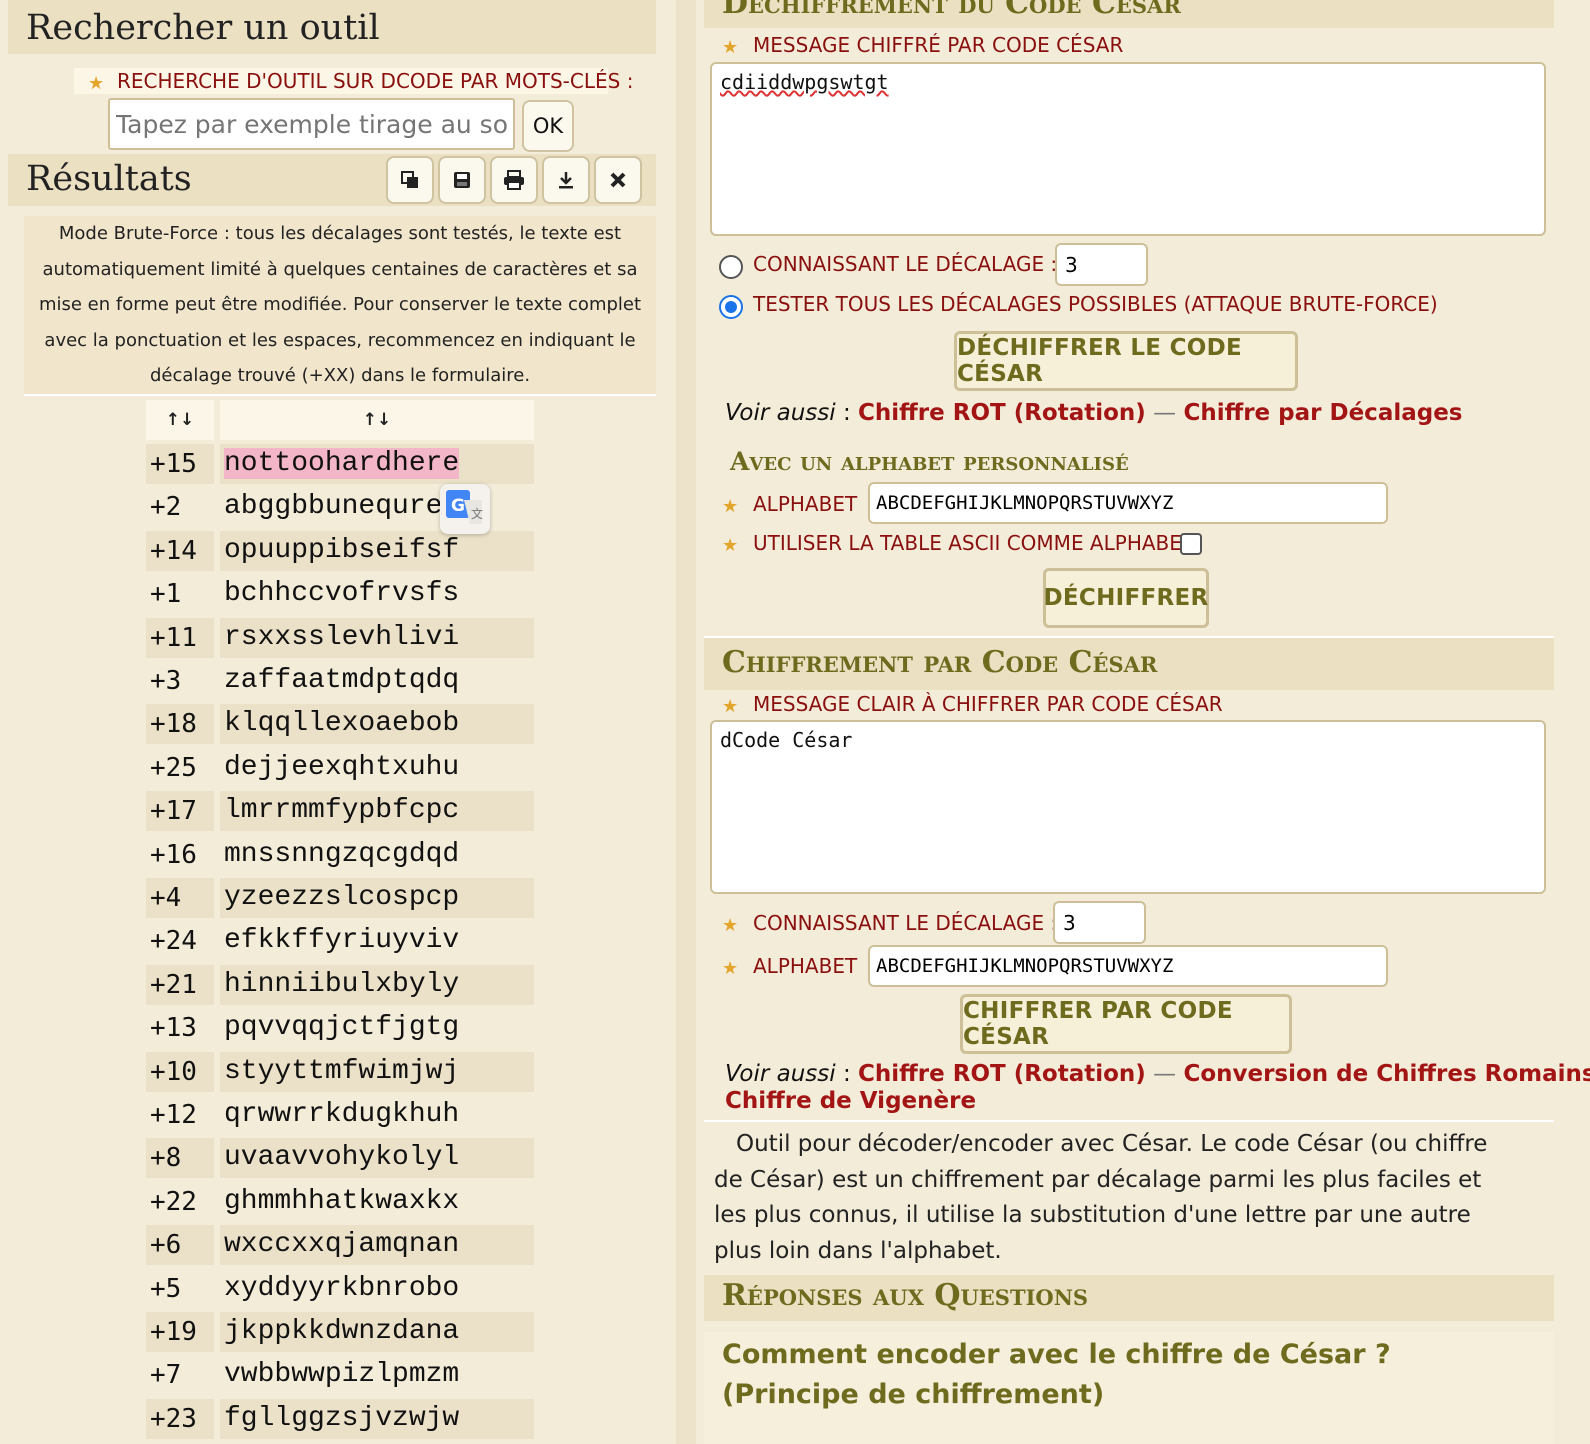 This screenshot has width=1590, height=1444. I want to click on alphabet-section-title: Avec un alphabet personnalisé, so click(929, 461).